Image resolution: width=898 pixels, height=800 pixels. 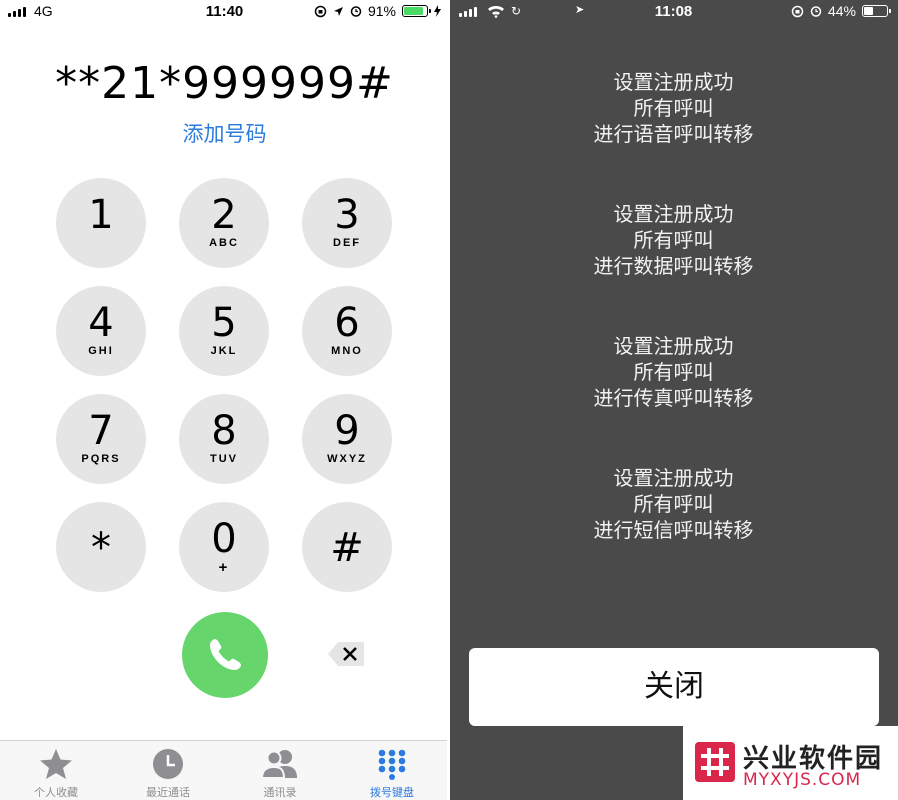 I want to click on battery-percent-right: 44%, so click(x=841, y=11).